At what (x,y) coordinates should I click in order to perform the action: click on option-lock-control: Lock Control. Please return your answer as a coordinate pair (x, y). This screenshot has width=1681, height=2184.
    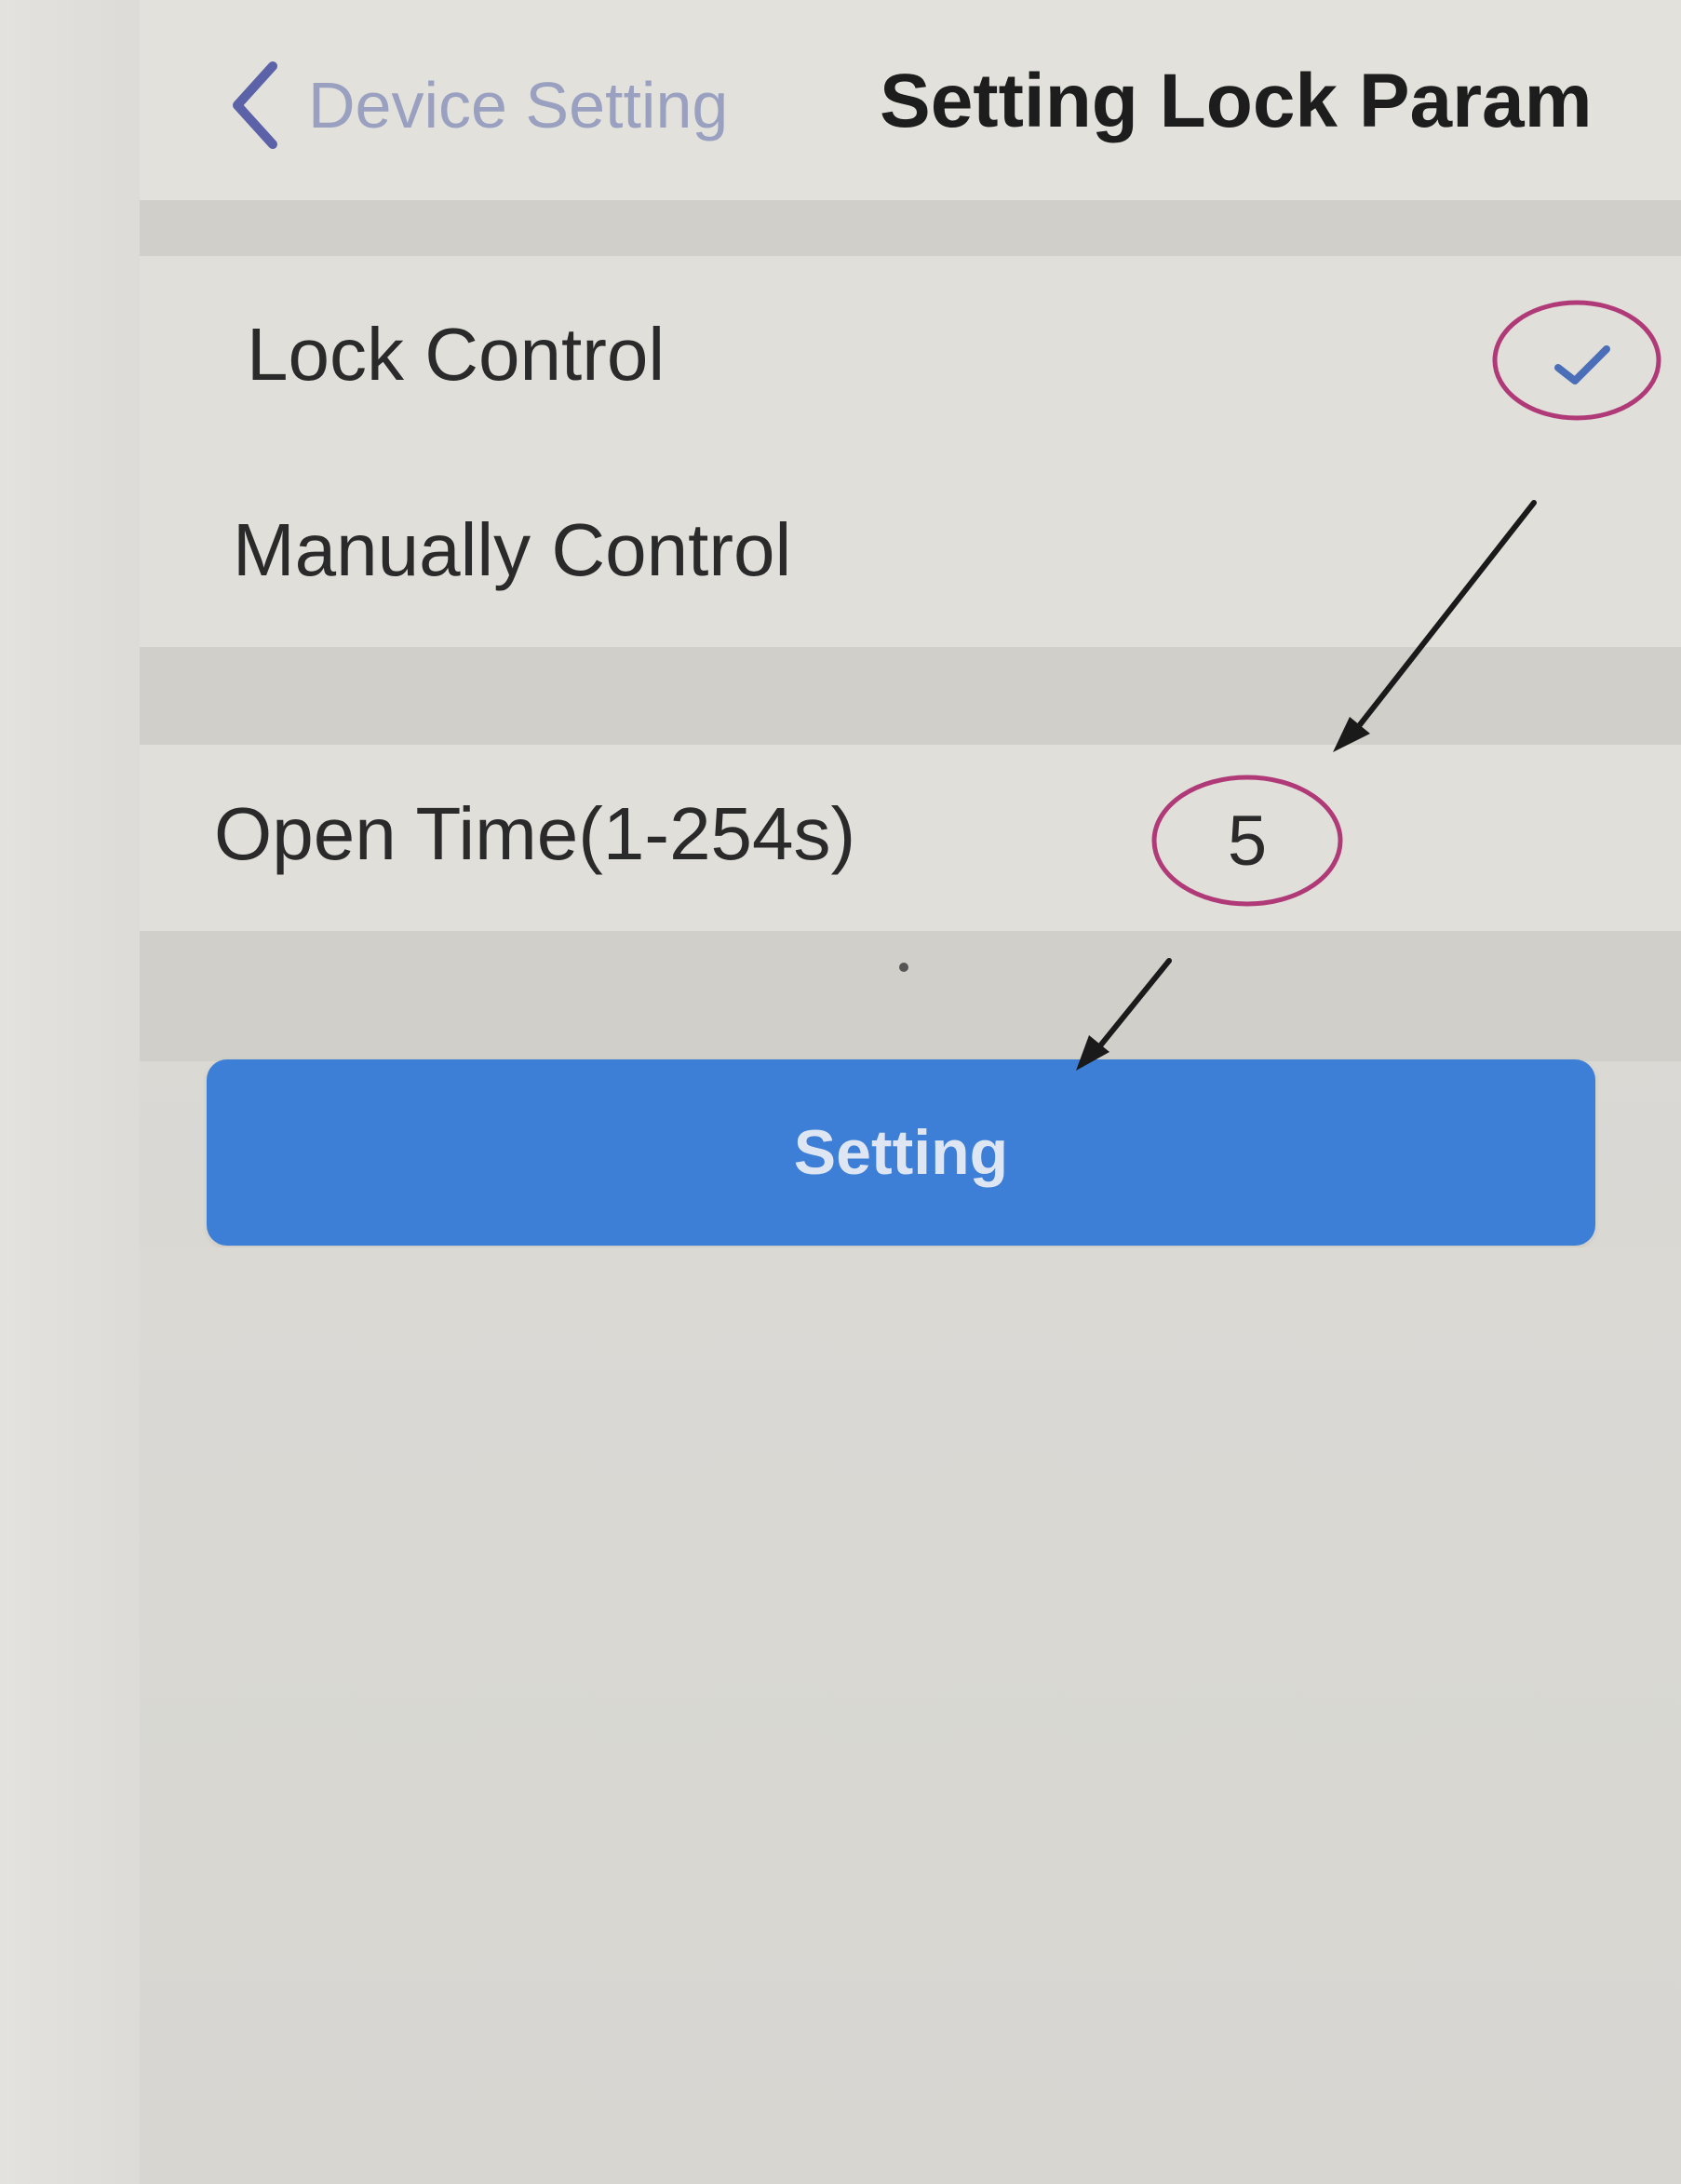
    Looking at the image, I should click on (910, 358).